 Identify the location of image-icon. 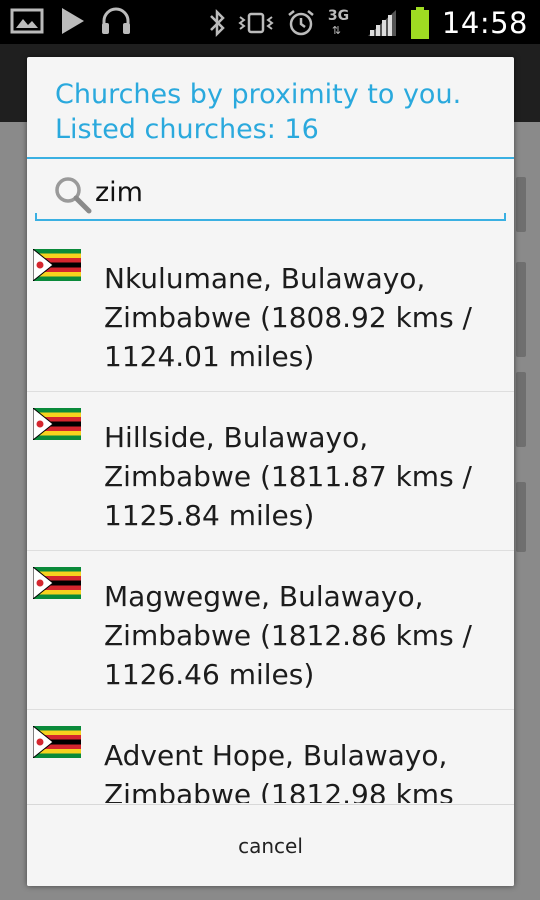
(27, 21).